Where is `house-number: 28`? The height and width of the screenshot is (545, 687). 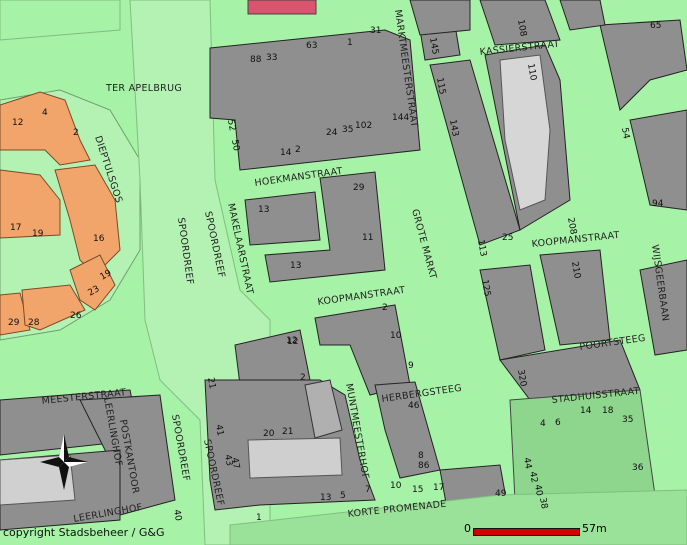 house-number: 28 is located at coordinates (34, 323).